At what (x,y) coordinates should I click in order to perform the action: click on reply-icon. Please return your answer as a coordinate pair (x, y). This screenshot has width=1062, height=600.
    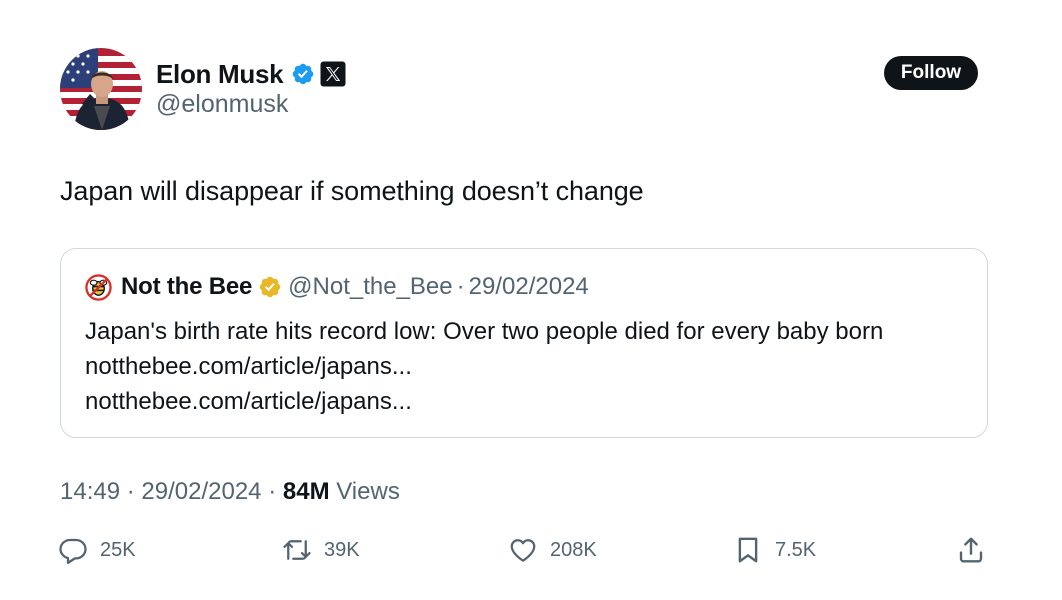
    Looking at the image, I should click on (73, 551).